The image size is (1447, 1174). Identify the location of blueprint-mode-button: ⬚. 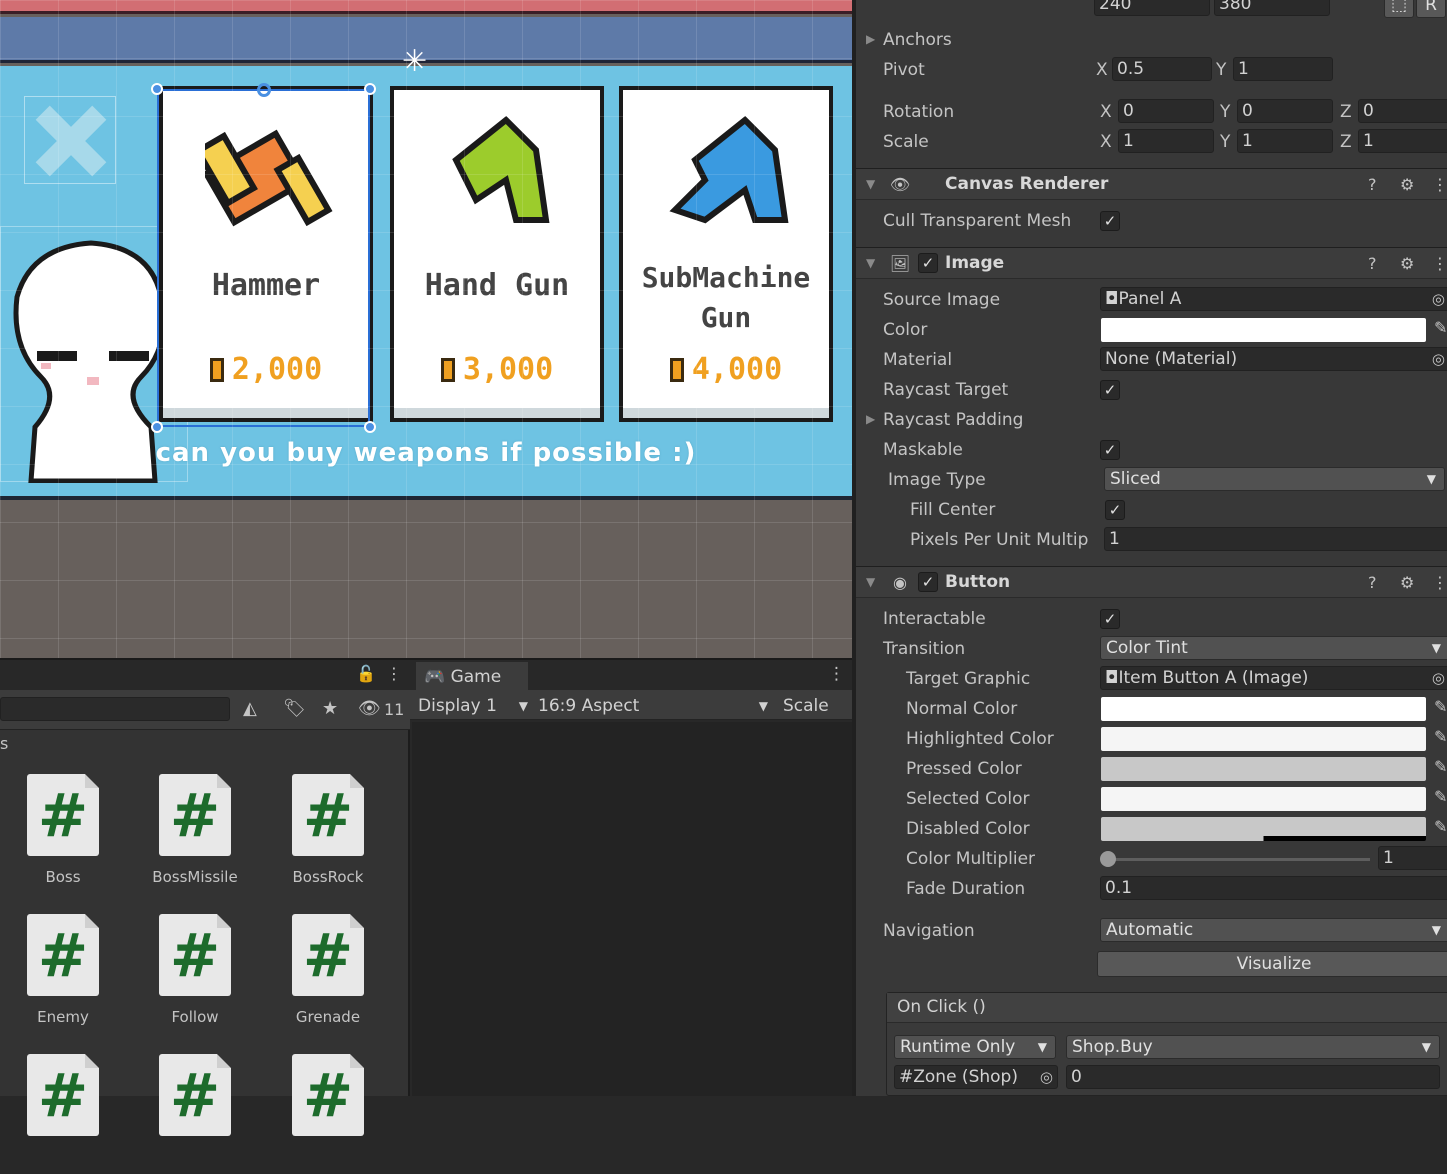
(1399, 9).